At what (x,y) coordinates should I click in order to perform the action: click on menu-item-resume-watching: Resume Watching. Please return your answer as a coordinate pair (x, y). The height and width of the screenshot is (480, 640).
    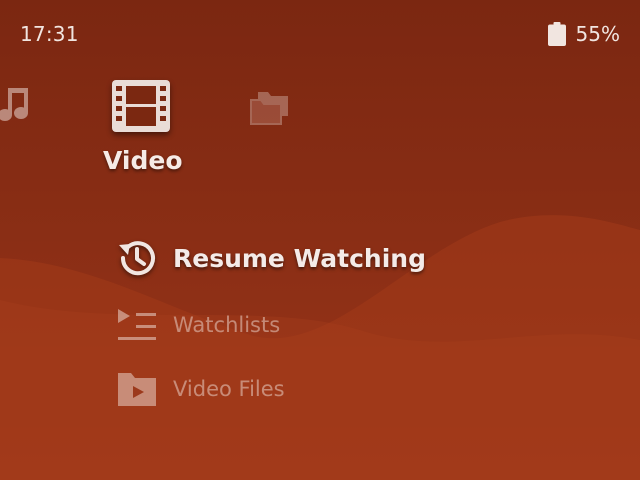
    Looking at the image, I should click on (270, 258).